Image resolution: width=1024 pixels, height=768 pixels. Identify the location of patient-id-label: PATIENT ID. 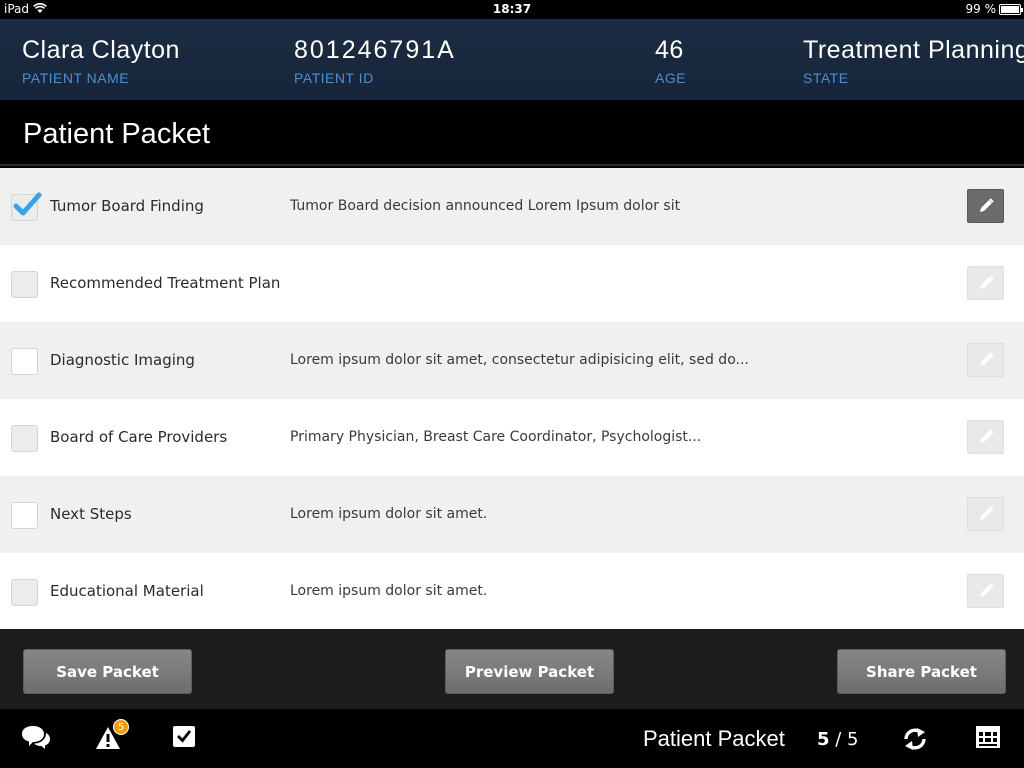
(334, 78).